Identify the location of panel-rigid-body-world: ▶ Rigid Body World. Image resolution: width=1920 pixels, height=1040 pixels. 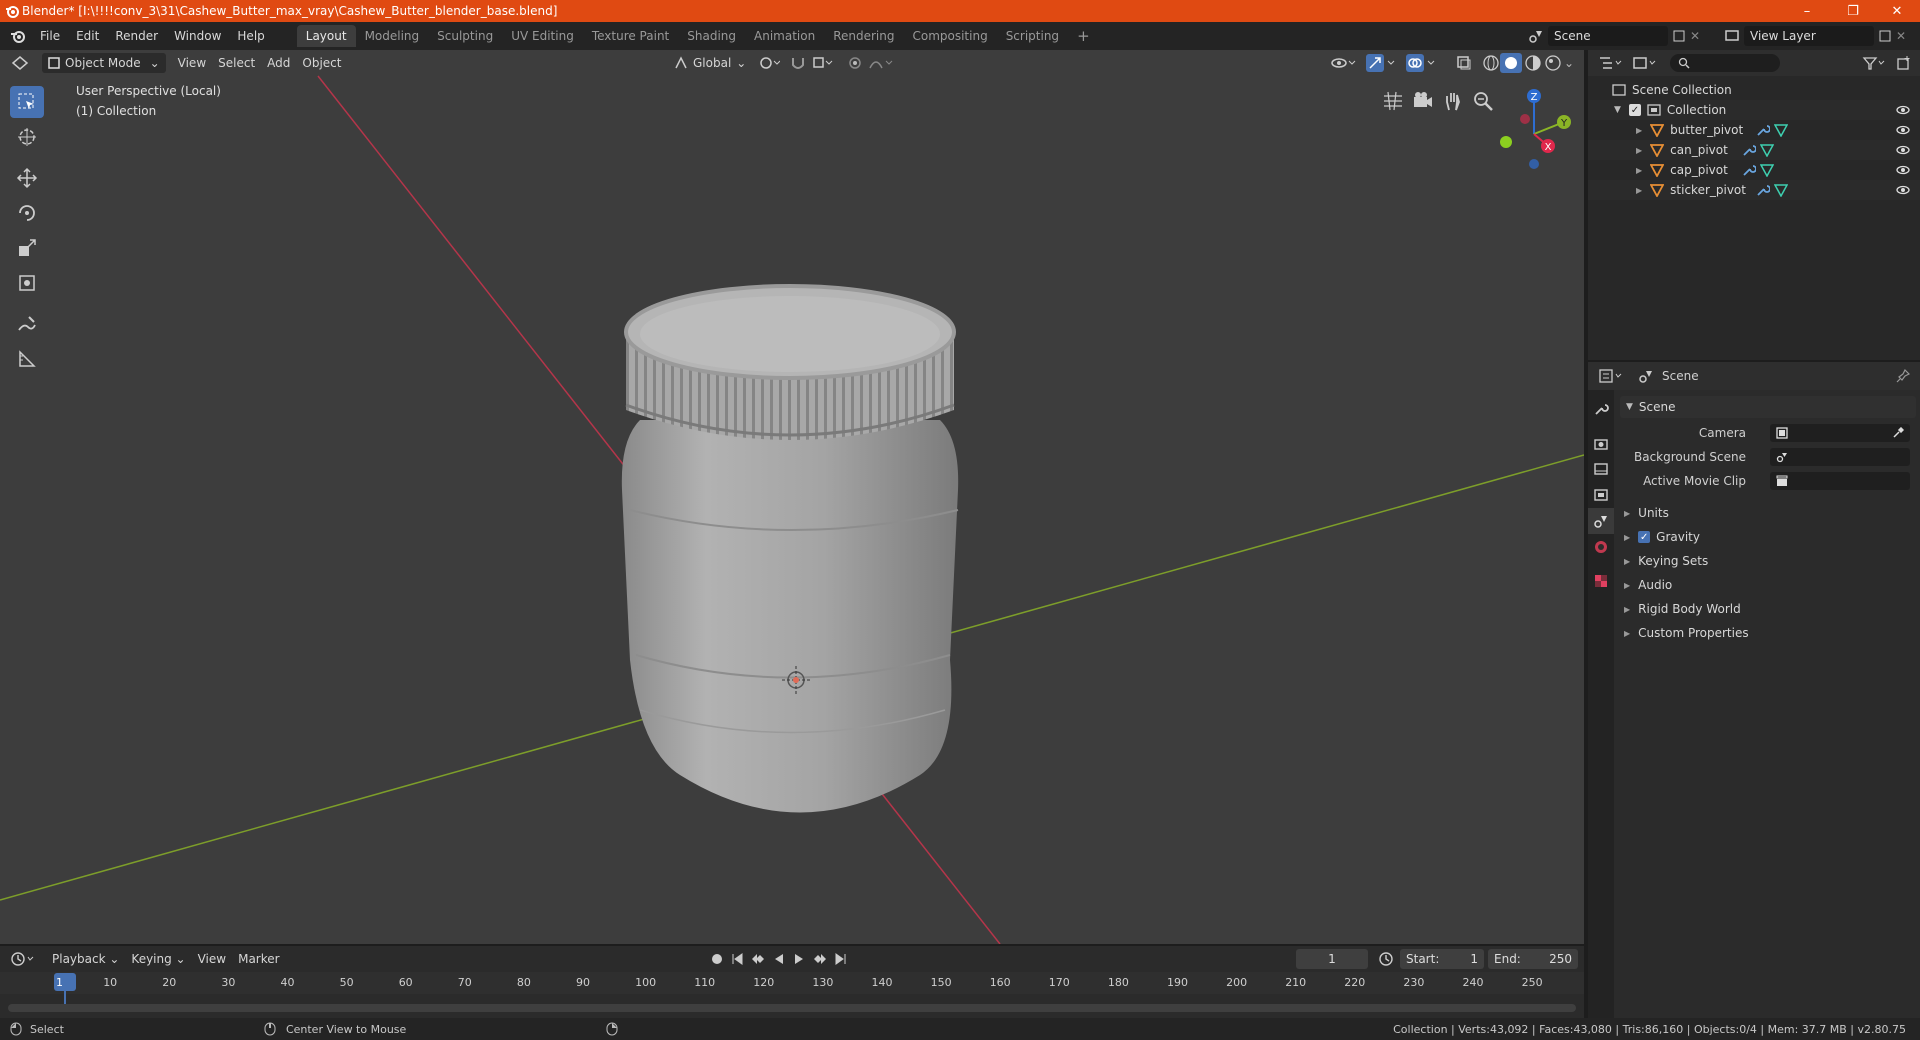
(1769, 609).